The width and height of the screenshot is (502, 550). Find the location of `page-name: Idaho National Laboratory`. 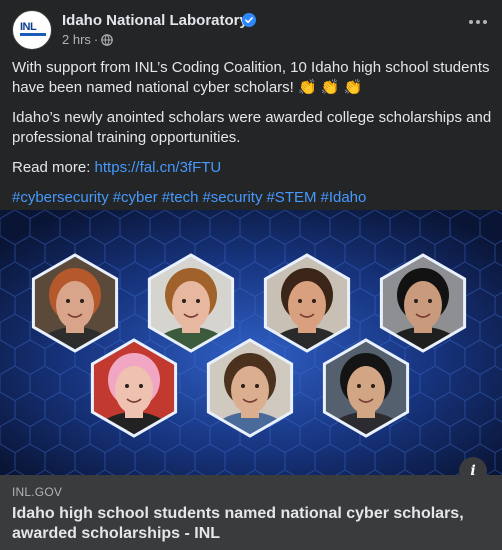

page-name: Idaho National Laboratory is located at coordinates (155, 20).